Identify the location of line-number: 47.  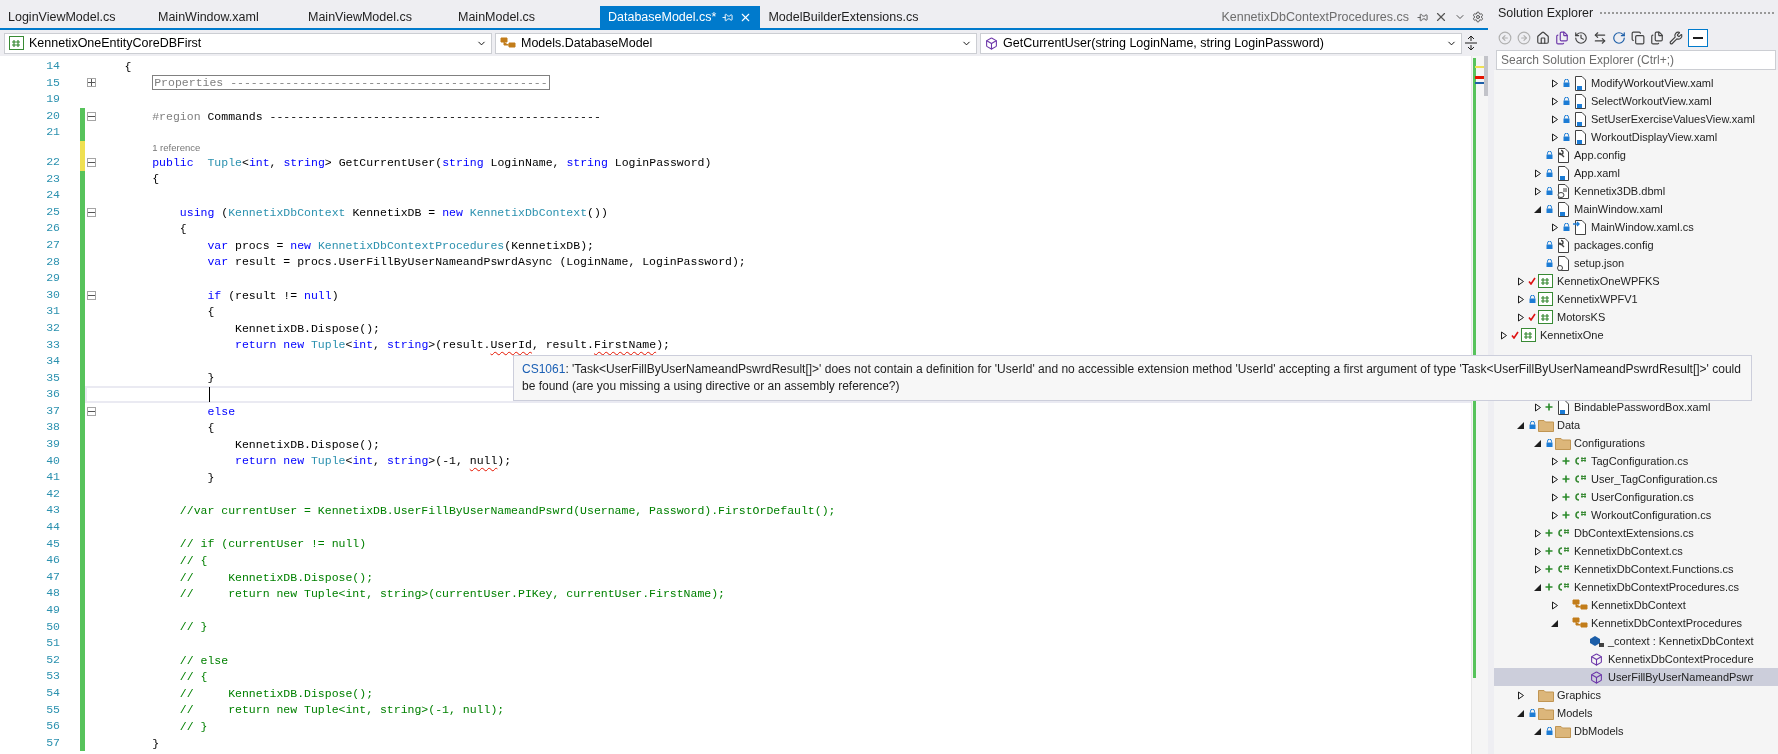
(52, 576).